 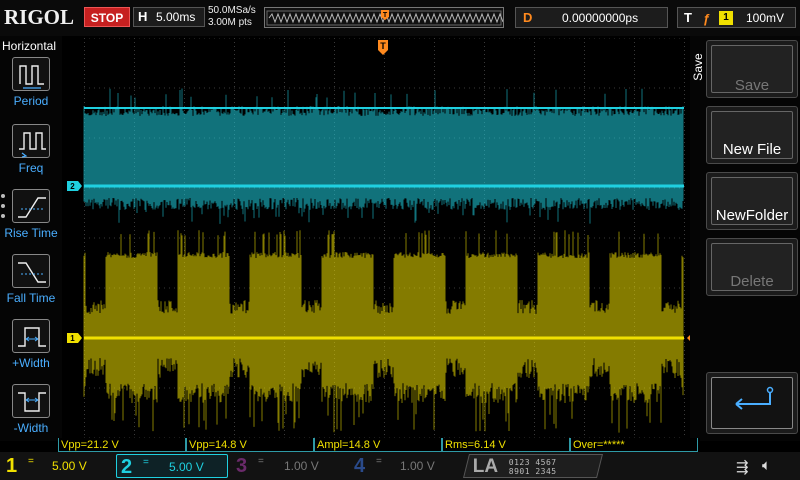 What do you see at coordinates (766, 465) in the screenshot?
I see `speaker-mute-icon: 🔈︎` at bounding box center [766, 465].